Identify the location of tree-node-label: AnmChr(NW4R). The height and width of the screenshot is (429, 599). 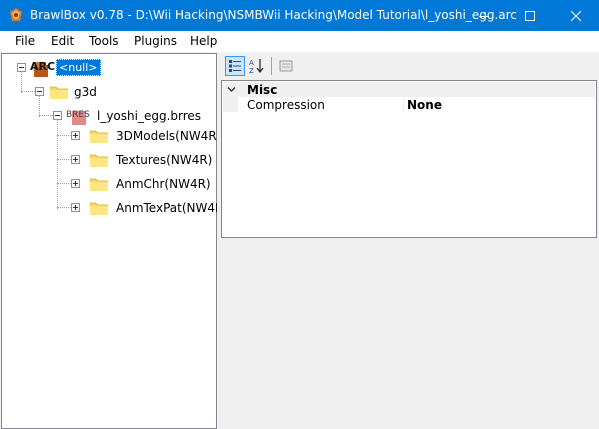
(163, 184).